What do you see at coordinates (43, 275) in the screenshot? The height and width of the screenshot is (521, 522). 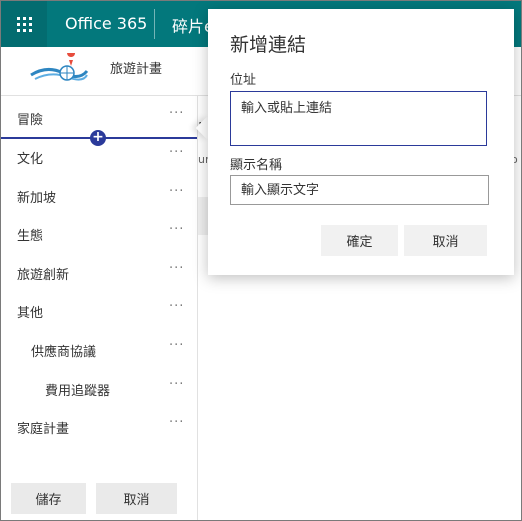 I see `nav-item-label: 旅遊創新` at bounding box center [43, 275].